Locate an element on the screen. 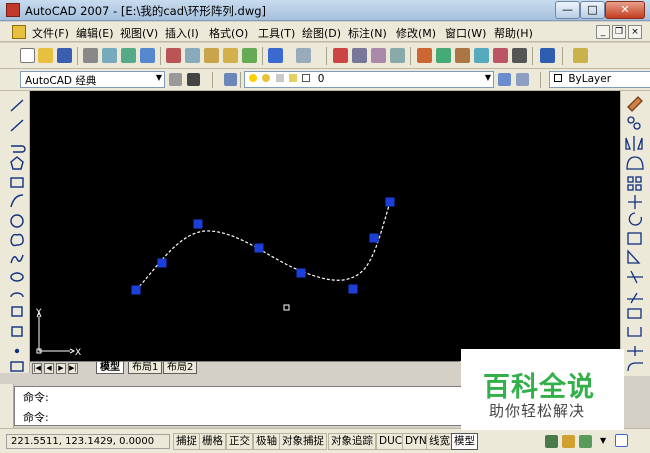  break-icon is located at coordinates (634, 313).